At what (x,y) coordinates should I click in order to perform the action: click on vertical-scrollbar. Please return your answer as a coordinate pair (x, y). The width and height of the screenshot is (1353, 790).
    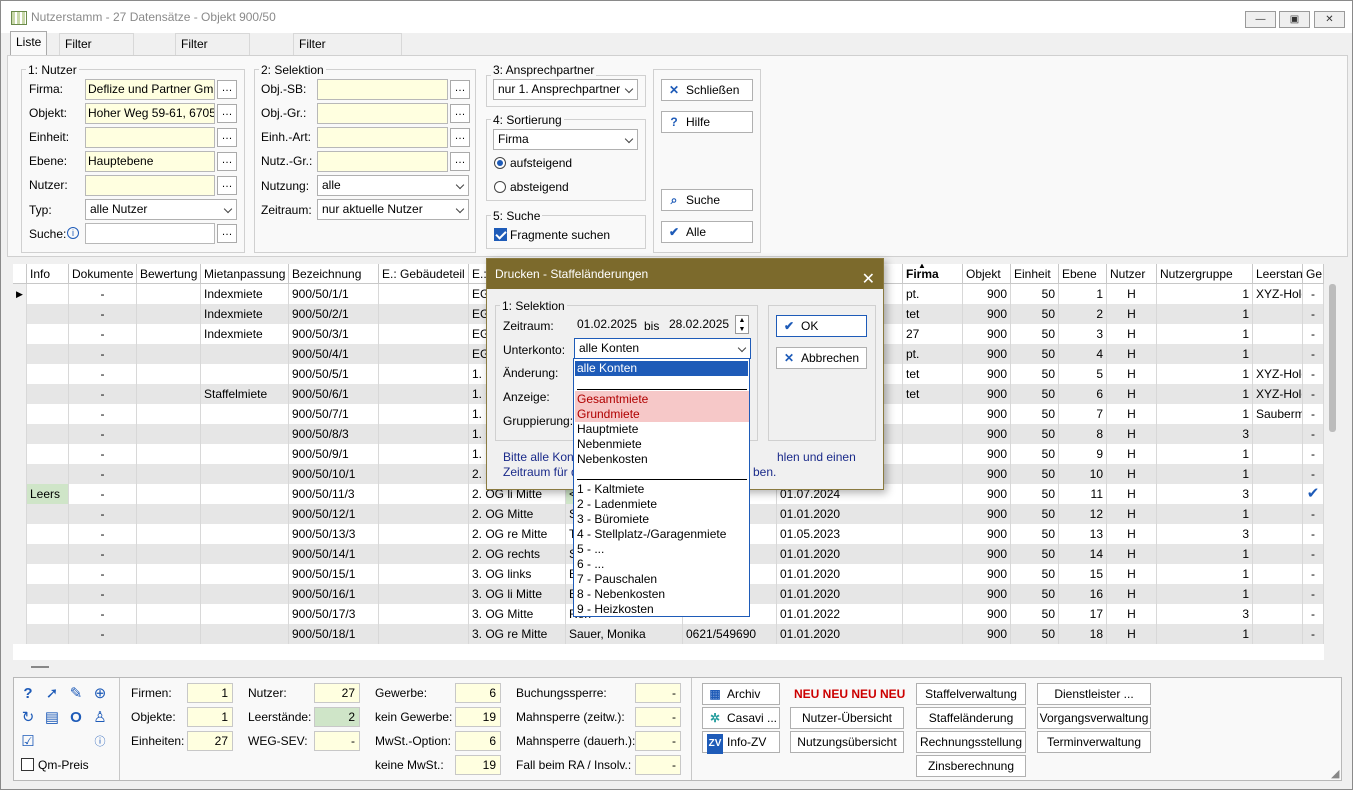
    Looking at the image, I should click on (1333, 462).